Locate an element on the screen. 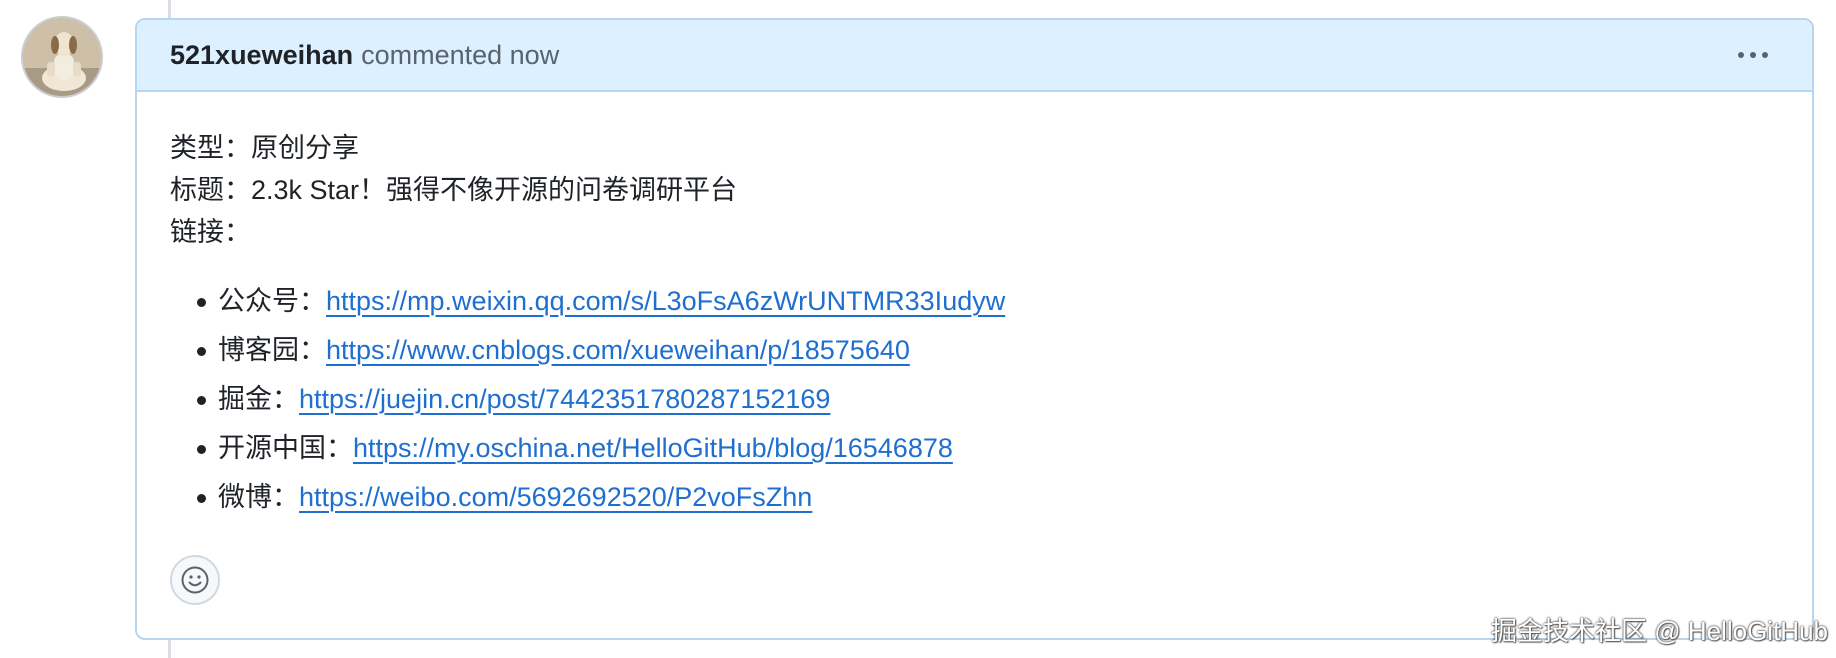 This screenshot has height=658, width=1836. comment-header: 521xueweihan commented now is located at coordinates (974, 56).